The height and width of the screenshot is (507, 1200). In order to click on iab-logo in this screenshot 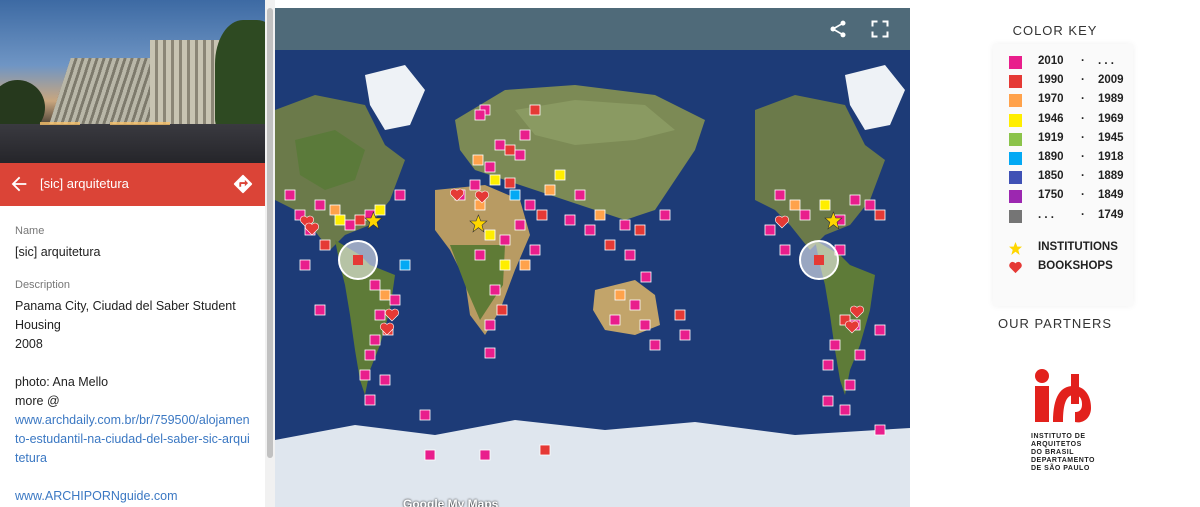, I will do `click(1066, 396)`.